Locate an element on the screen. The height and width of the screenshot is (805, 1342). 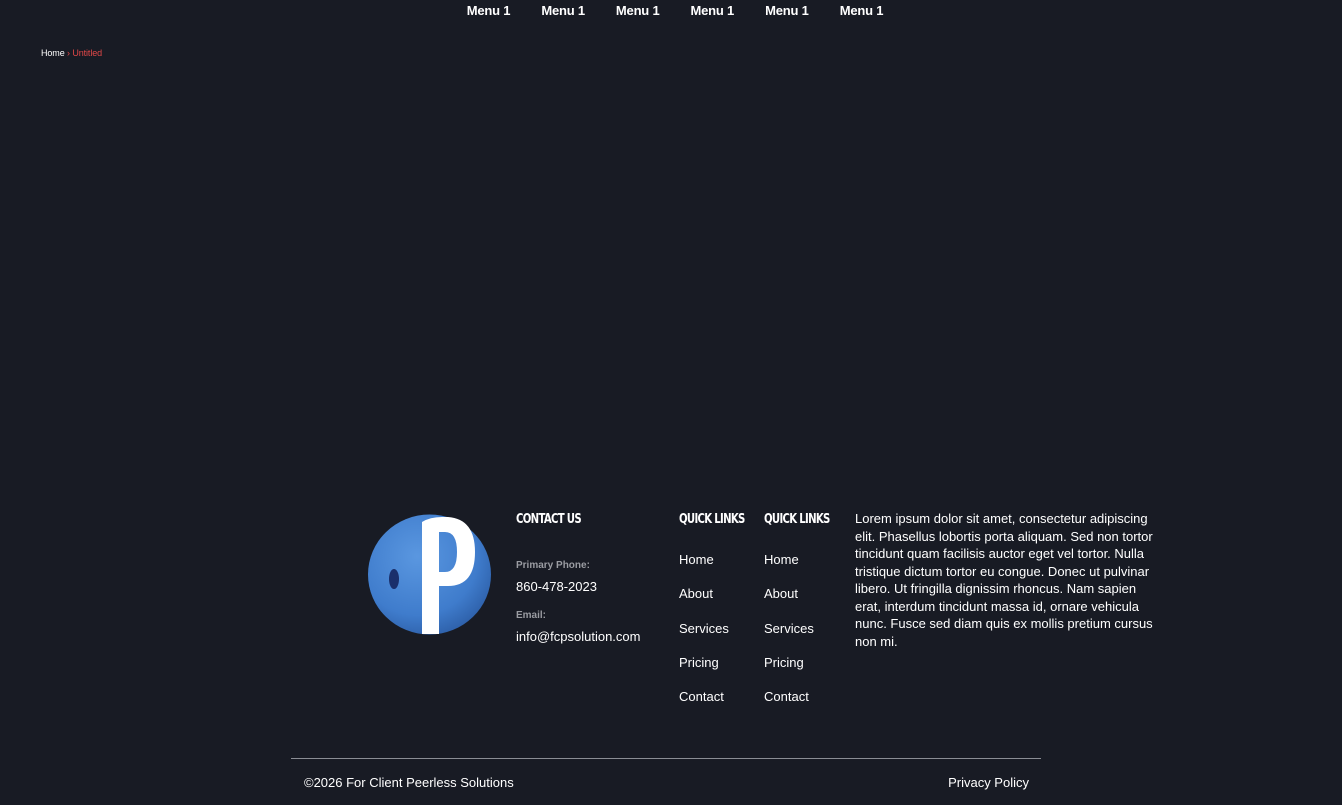
email-label: Email: is located at coordinates (531, 615).